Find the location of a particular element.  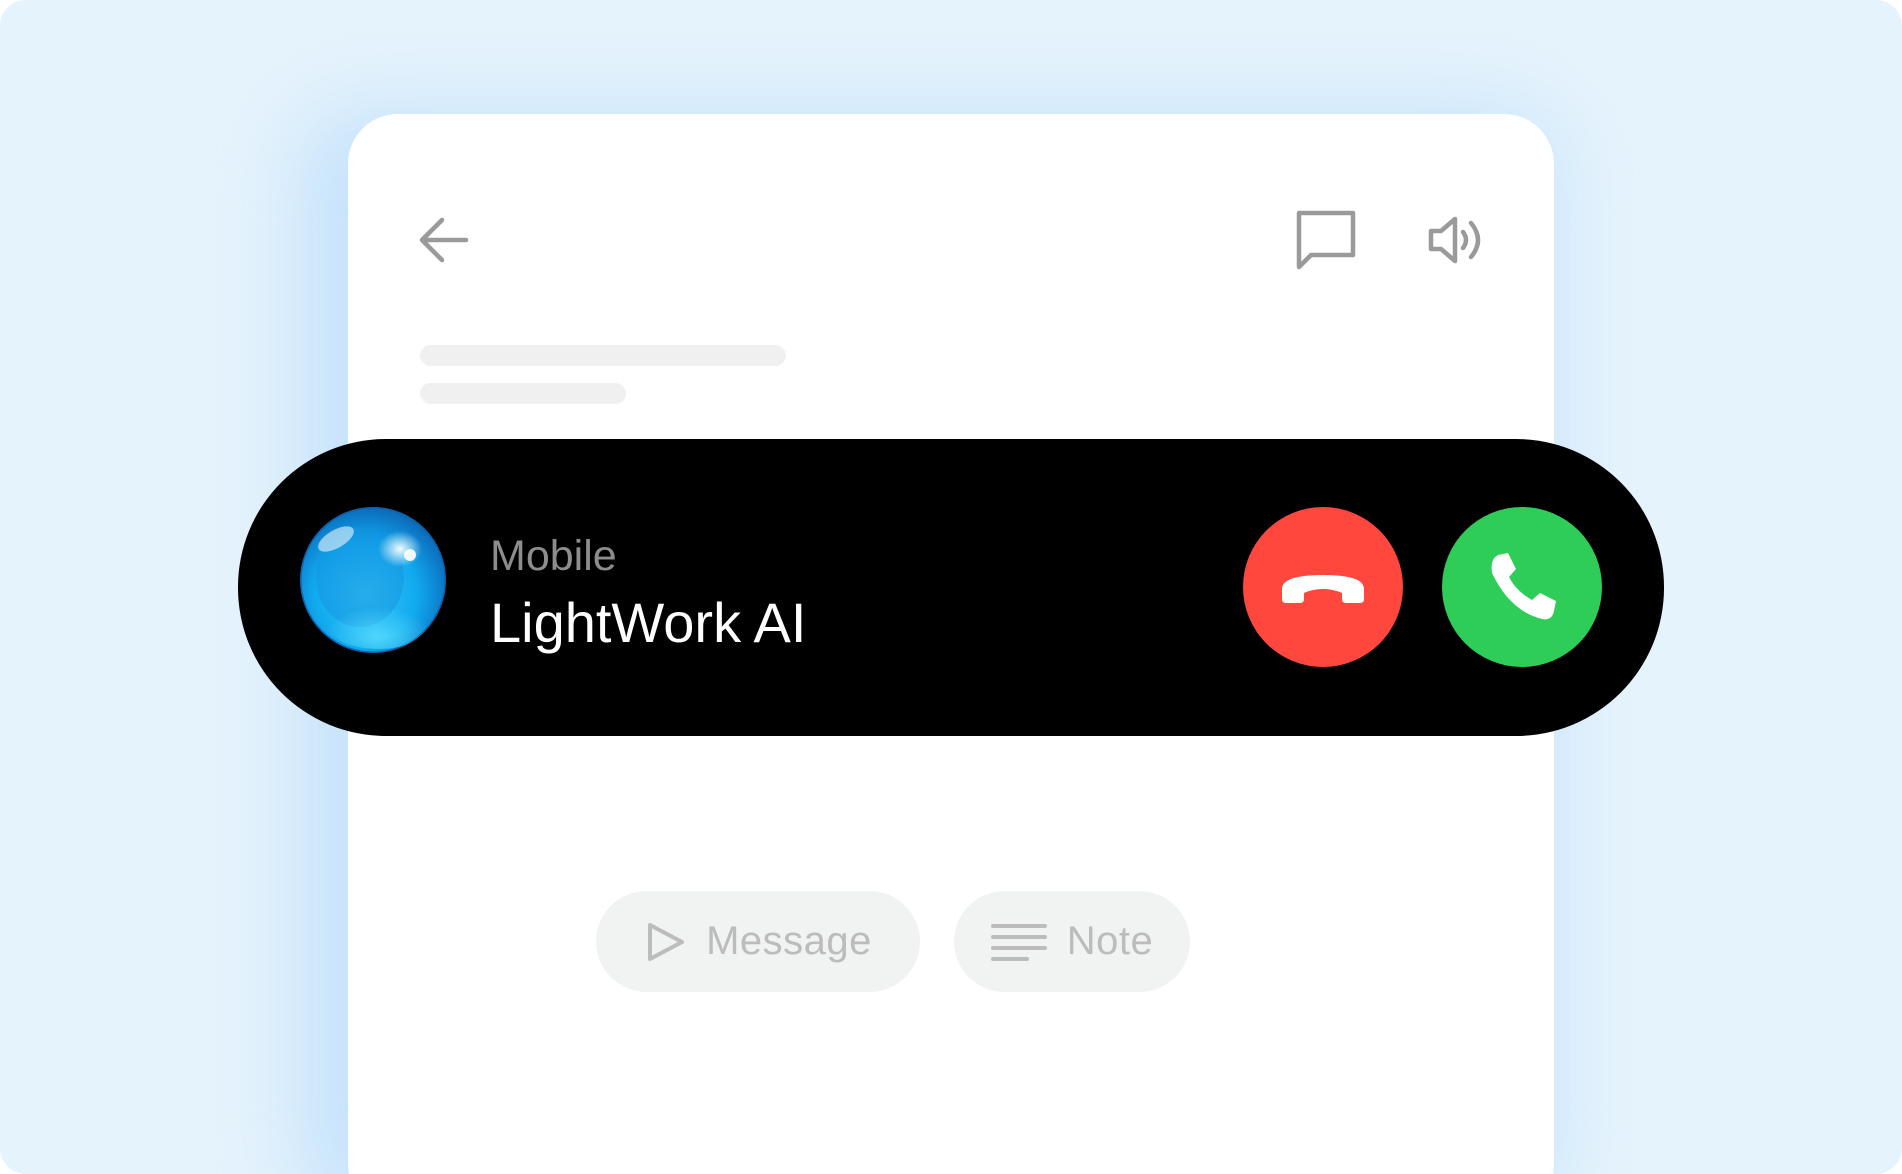

chat-bubble-icon is located at coordinates (1326, 240).